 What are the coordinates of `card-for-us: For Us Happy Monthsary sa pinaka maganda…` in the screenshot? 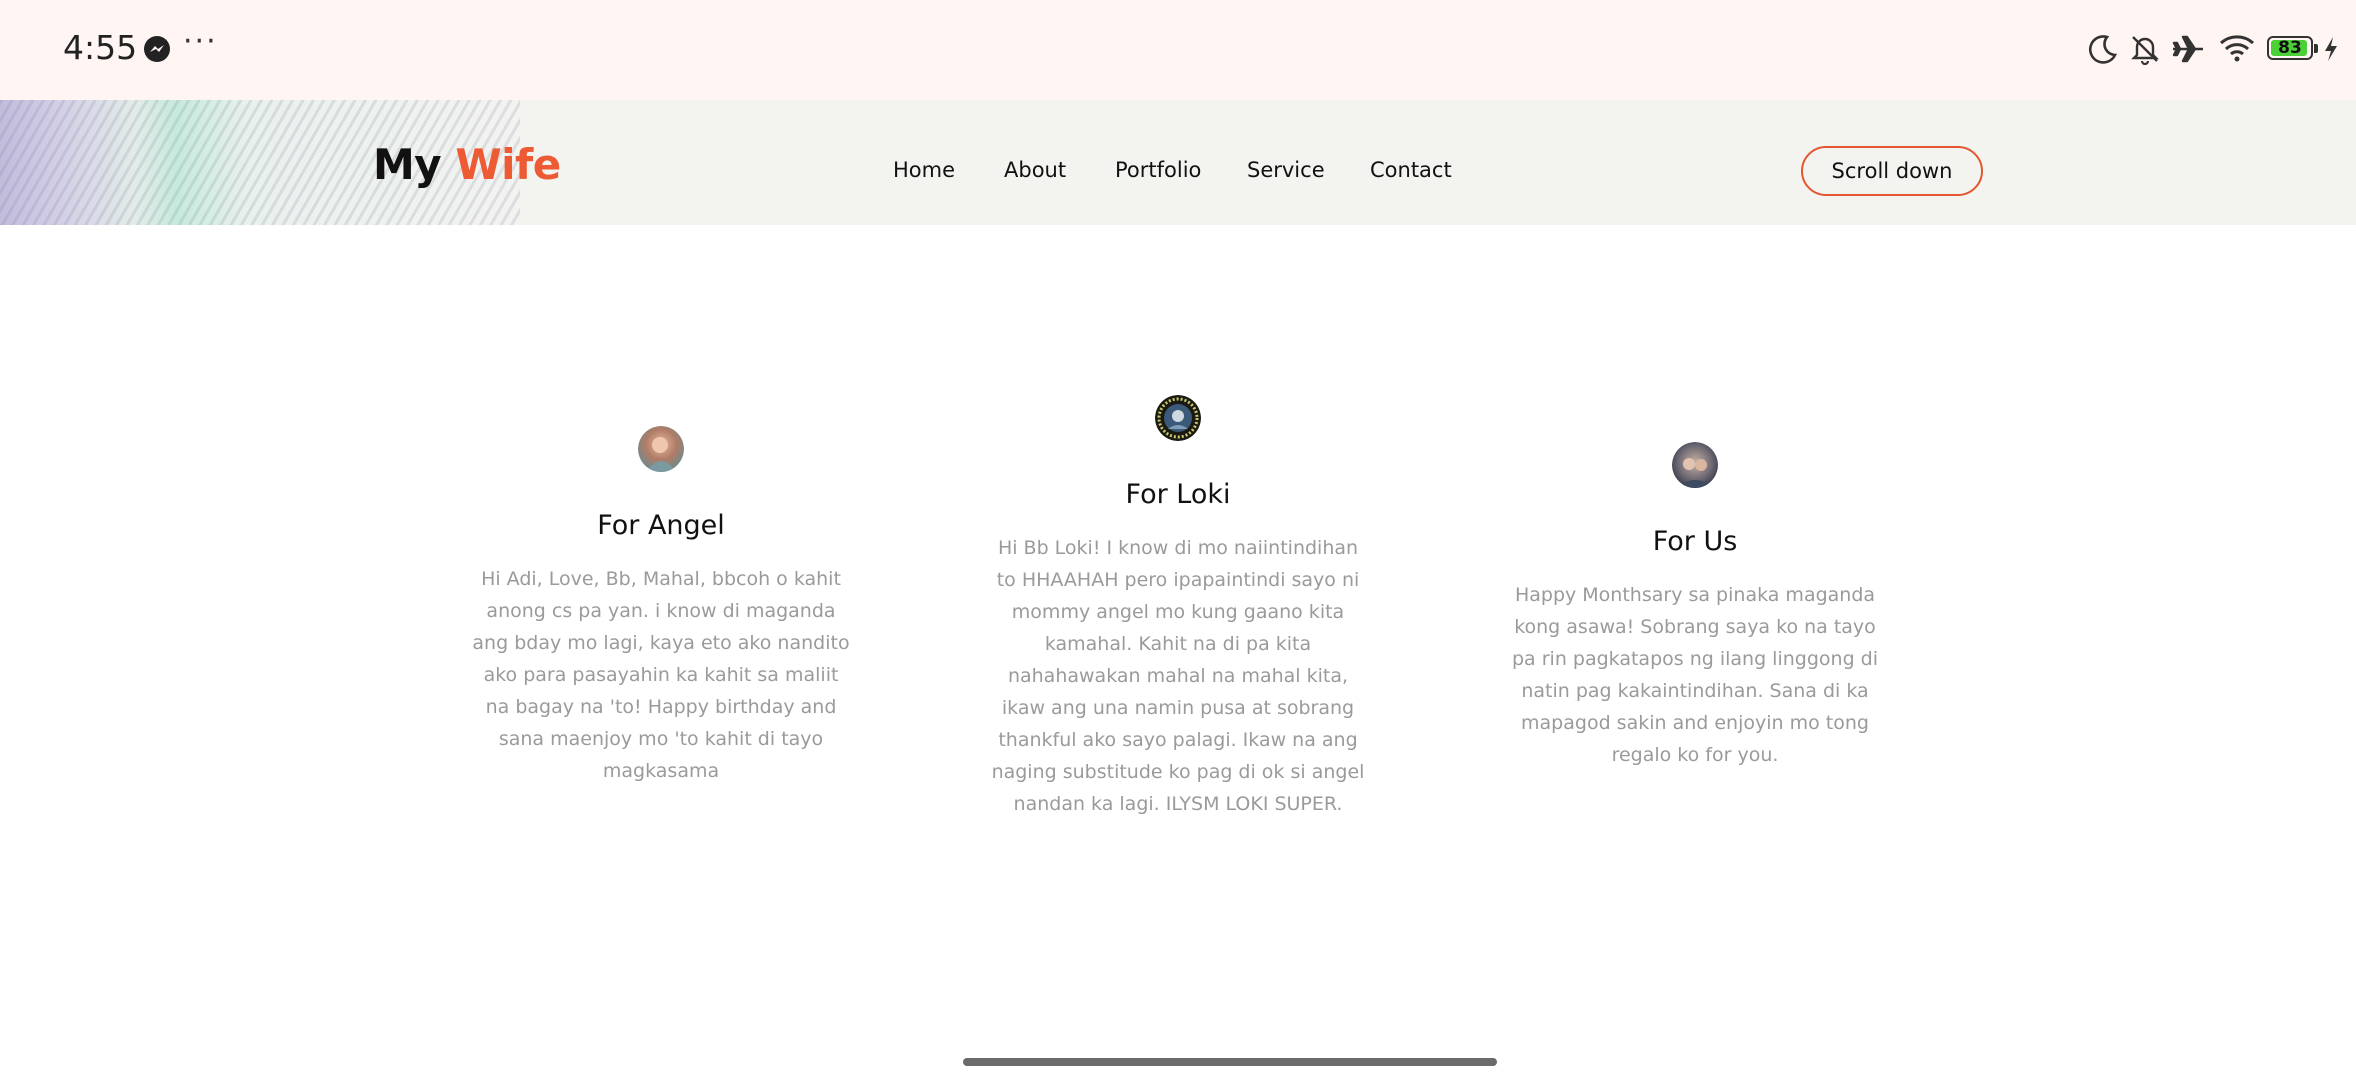 It's located at (1695, 606).